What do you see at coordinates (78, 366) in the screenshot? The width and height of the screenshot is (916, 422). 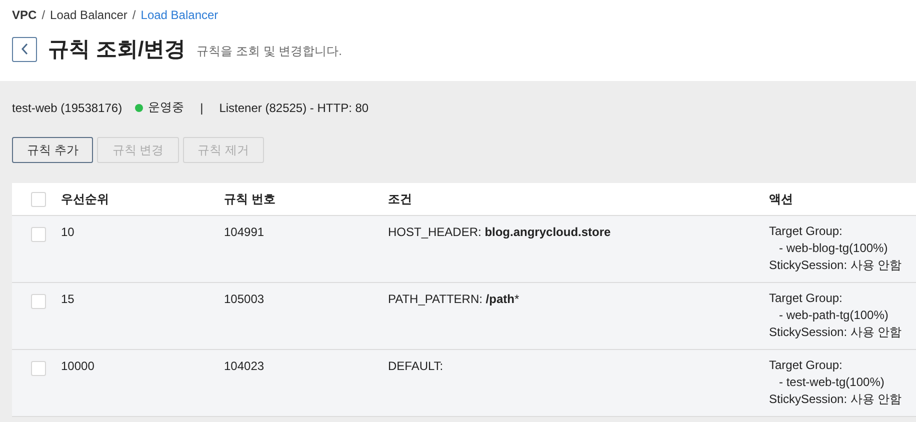 I see `priority-cell-text: 10000` at bounding box center [78, 366].